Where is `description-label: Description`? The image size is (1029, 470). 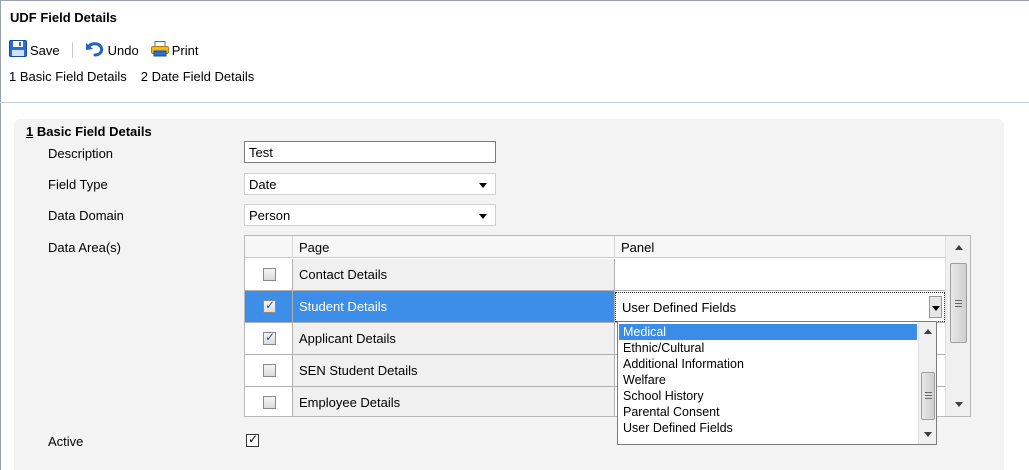 description-label: Description is located at coordinates (81, 153).